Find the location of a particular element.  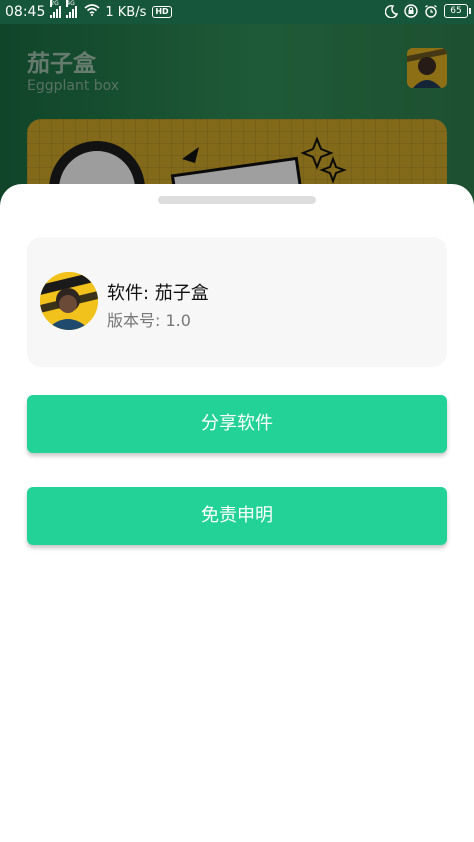

lock-rotation-icon is located at coordinates (411, 11).